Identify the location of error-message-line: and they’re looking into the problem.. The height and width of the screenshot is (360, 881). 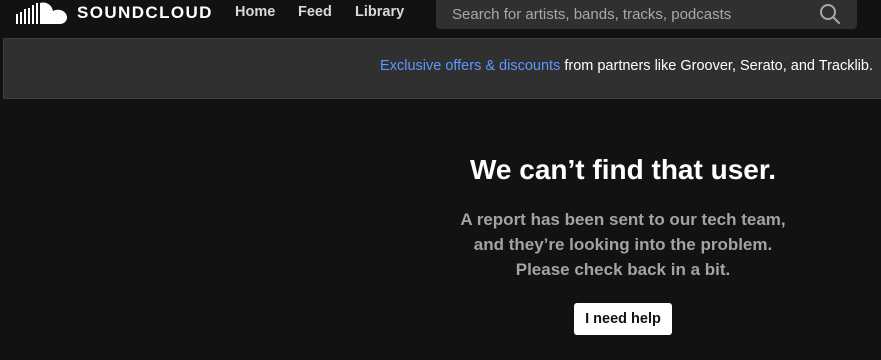
(623, 244).